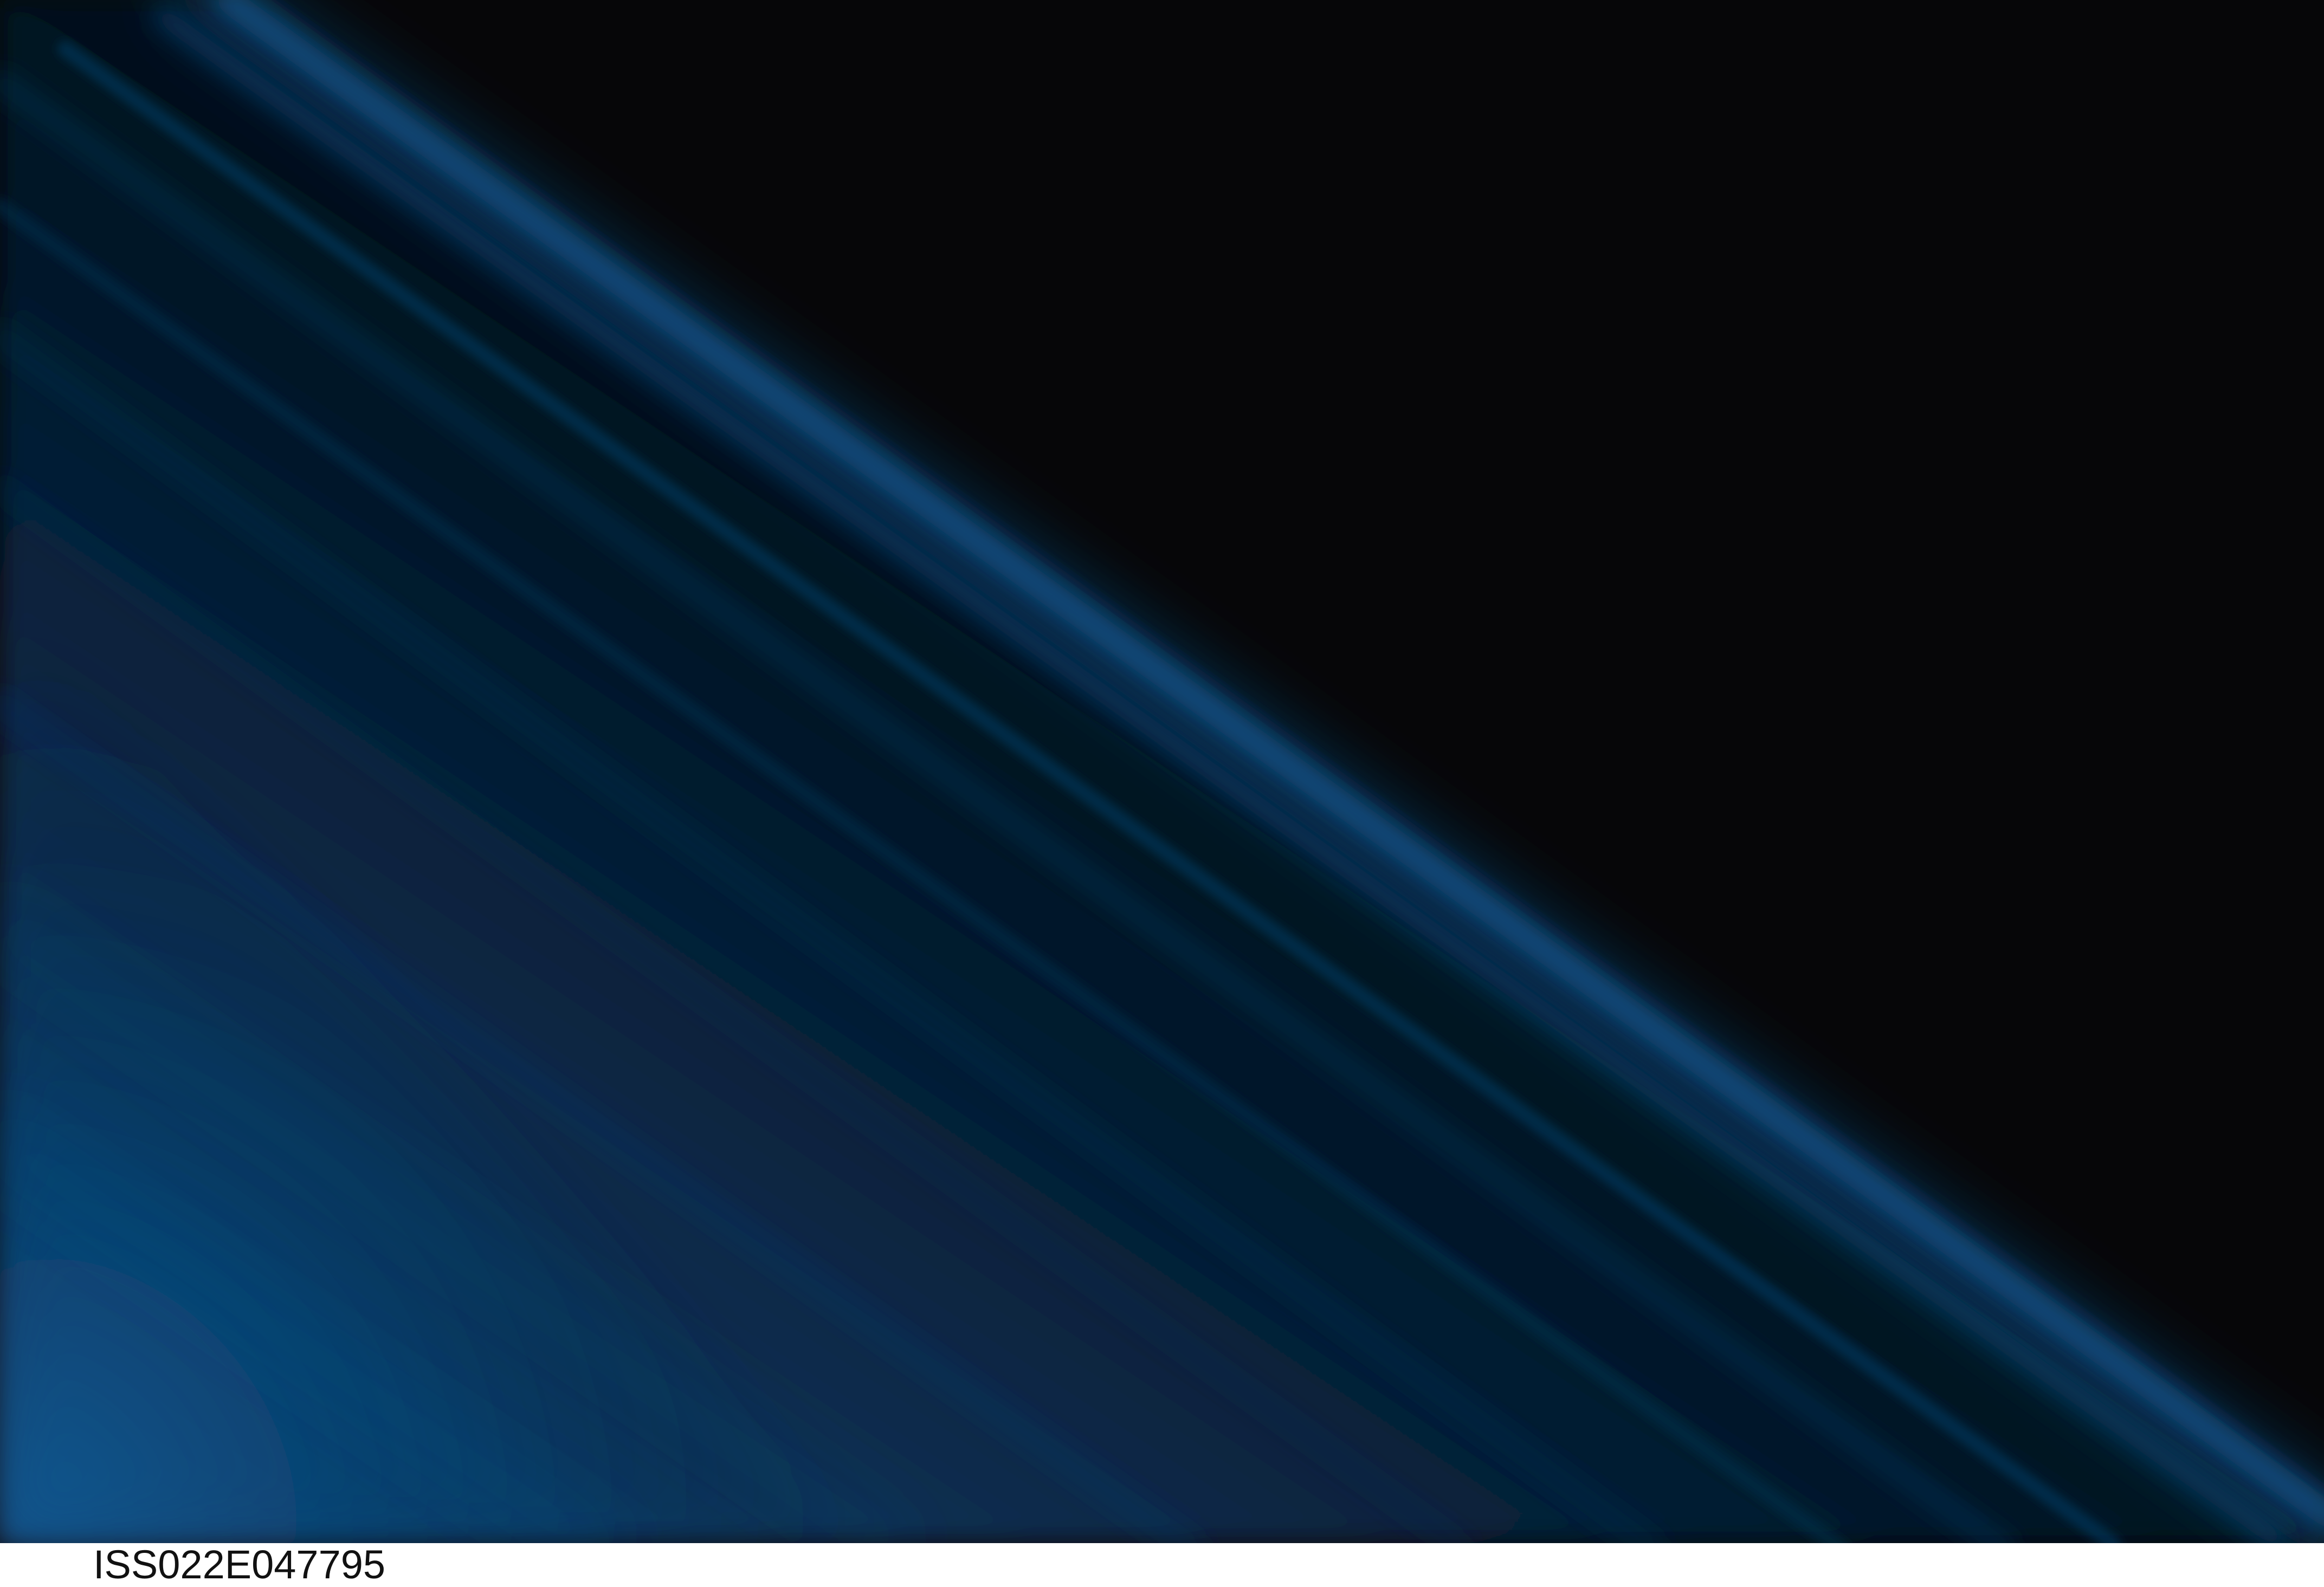  Describe the element at coordinates (239, 1564) in the screenshot. I see `image-id-caption: ISS022E047795` at that location.